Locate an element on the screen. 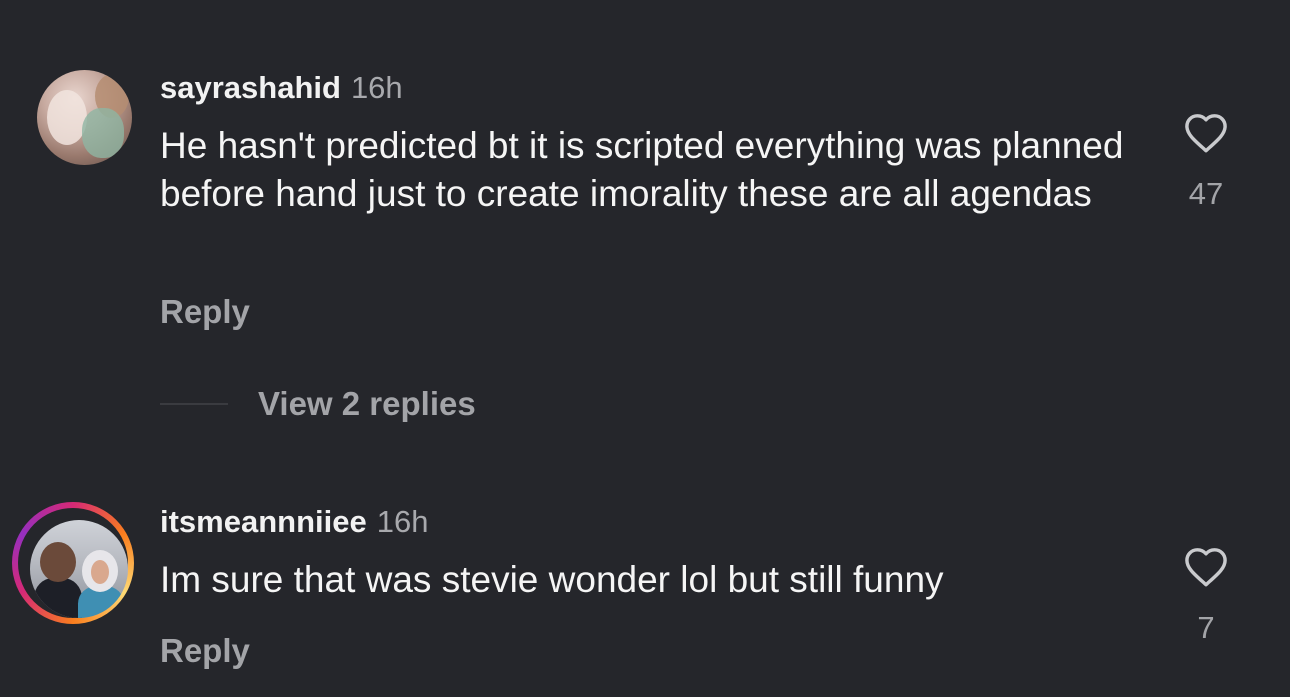 This screenshot has height=697, width=1290. view-replies-button: View 2 replies is located at coordinates (318, 404).